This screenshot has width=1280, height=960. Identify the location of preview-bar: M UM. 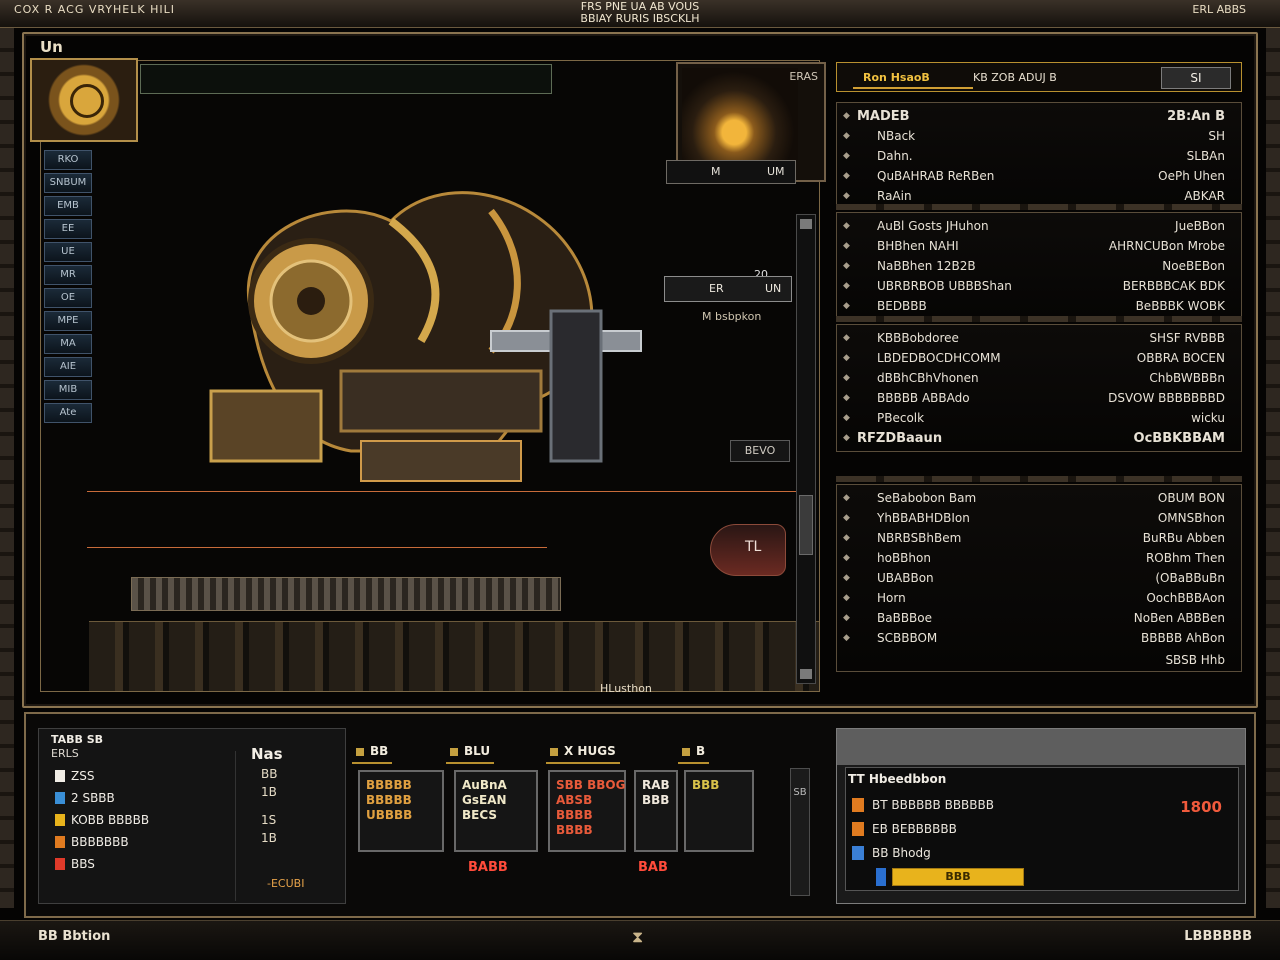
(731, 172).